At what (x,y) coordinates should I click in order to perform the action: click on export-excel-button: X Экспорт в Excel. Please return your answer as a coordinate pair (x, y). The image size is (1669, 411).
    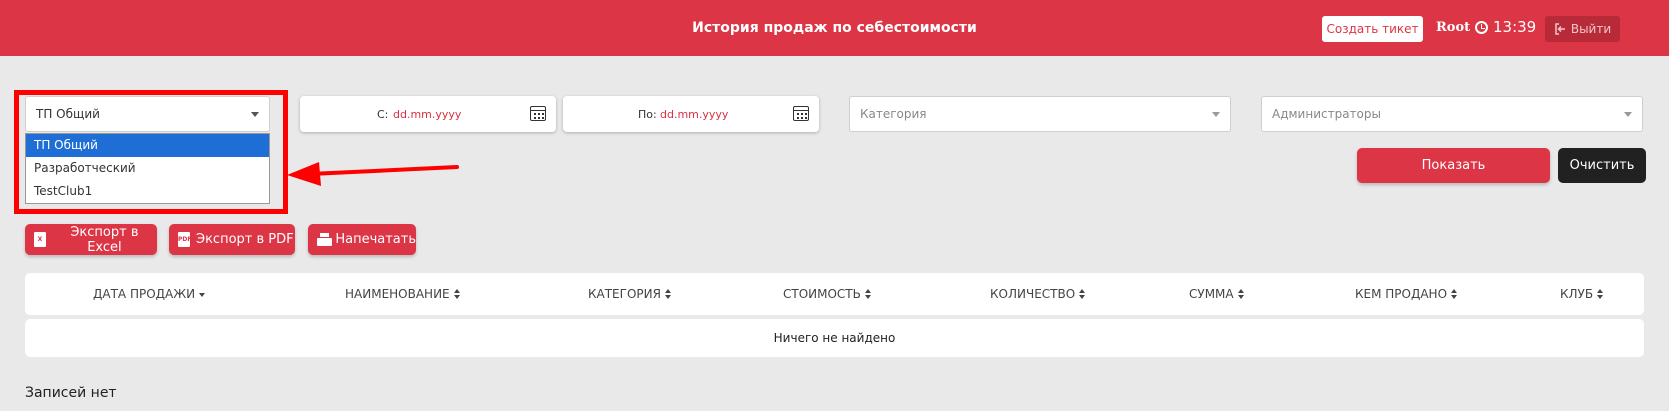
    Looking at the image, I should click on (91, 239).